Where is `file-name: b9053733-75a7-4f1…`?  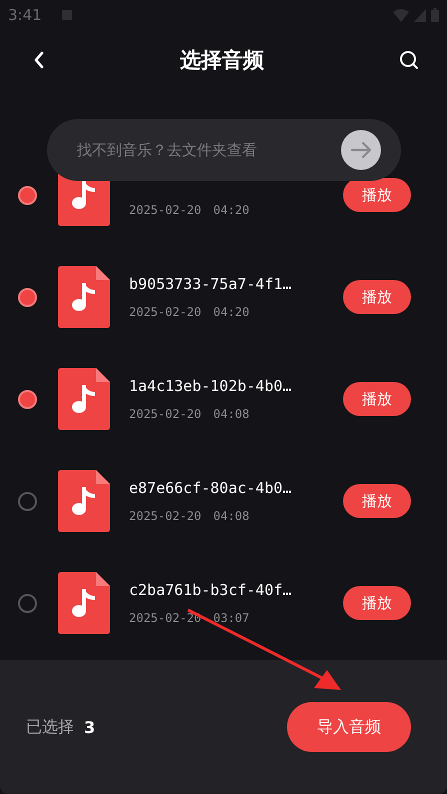 file-name: b9053733-75a7-4f1… is located at coordinates (211, 284).